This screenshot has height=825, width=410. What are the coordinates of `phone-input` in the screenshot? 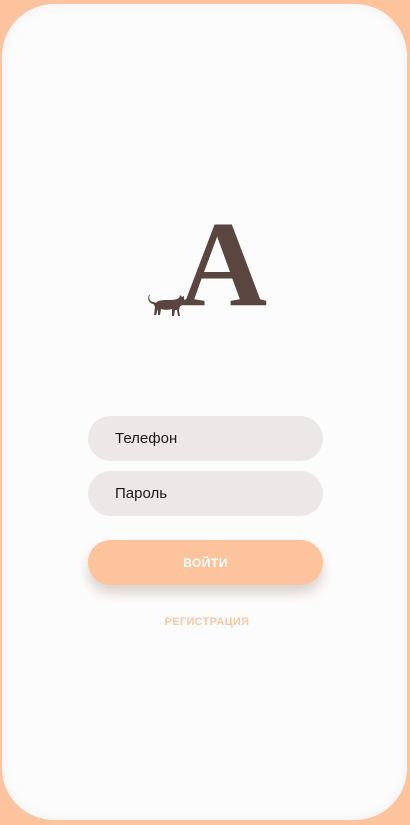 It's located at (205, 438).